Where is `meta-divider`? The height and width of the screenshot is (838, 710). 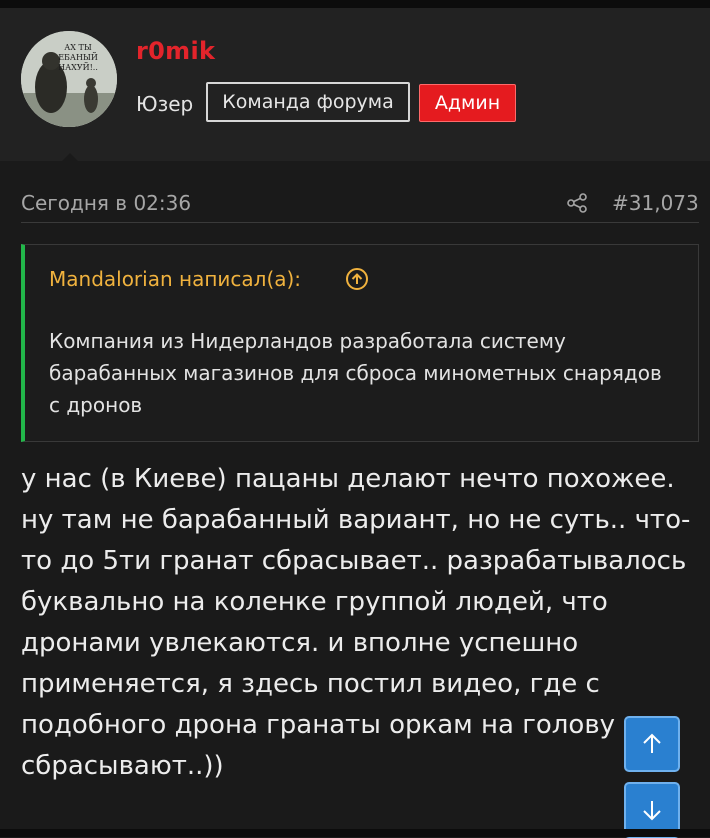 meta-divider is located at coordinates (360, 222).